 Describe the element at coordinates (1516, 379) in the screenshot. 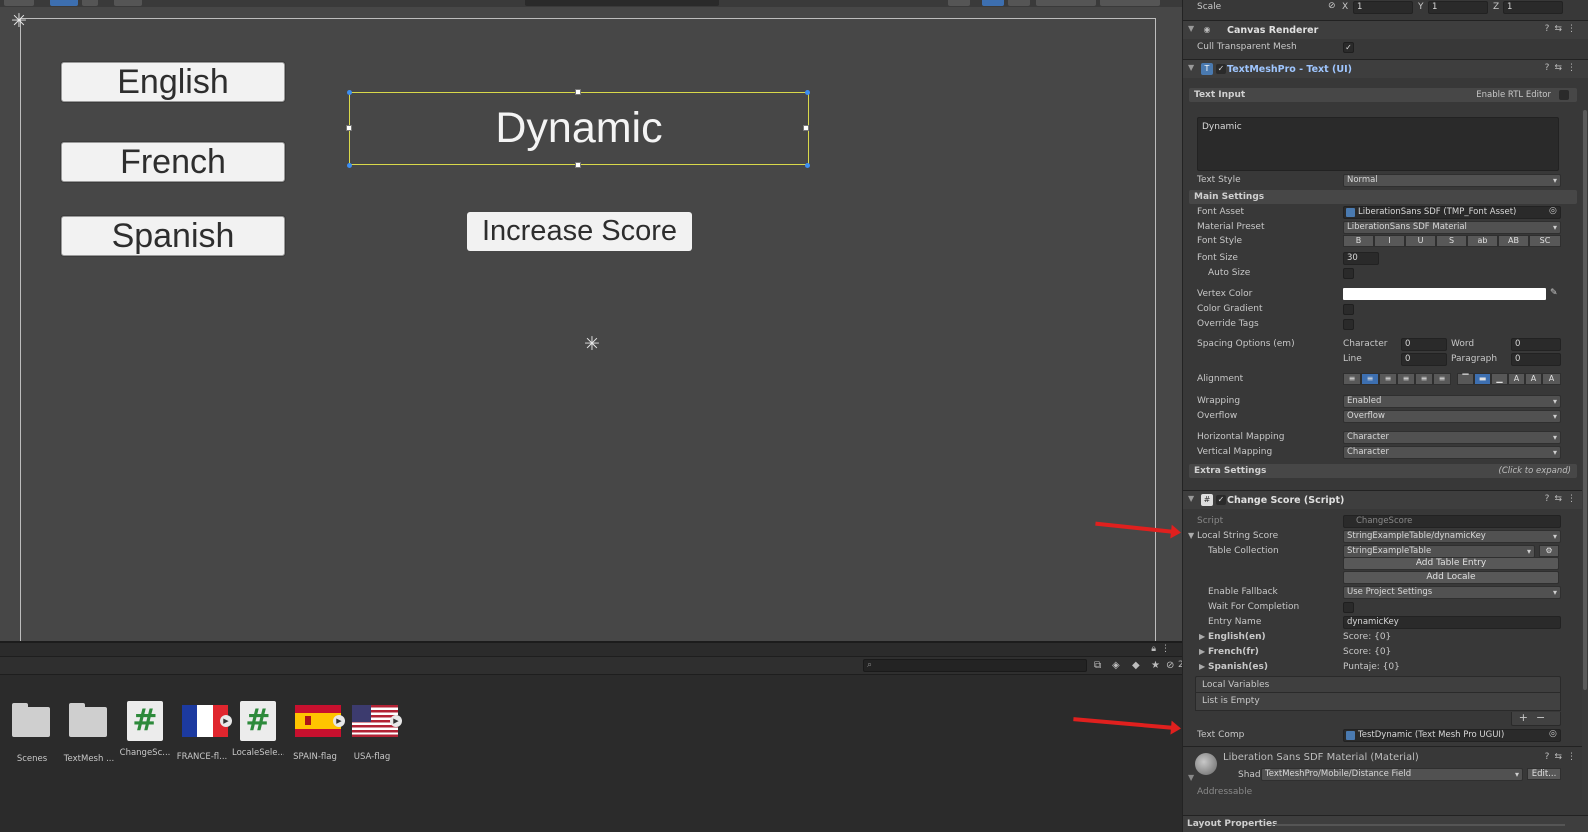

I see `align-baseline-icon: A` at that location.